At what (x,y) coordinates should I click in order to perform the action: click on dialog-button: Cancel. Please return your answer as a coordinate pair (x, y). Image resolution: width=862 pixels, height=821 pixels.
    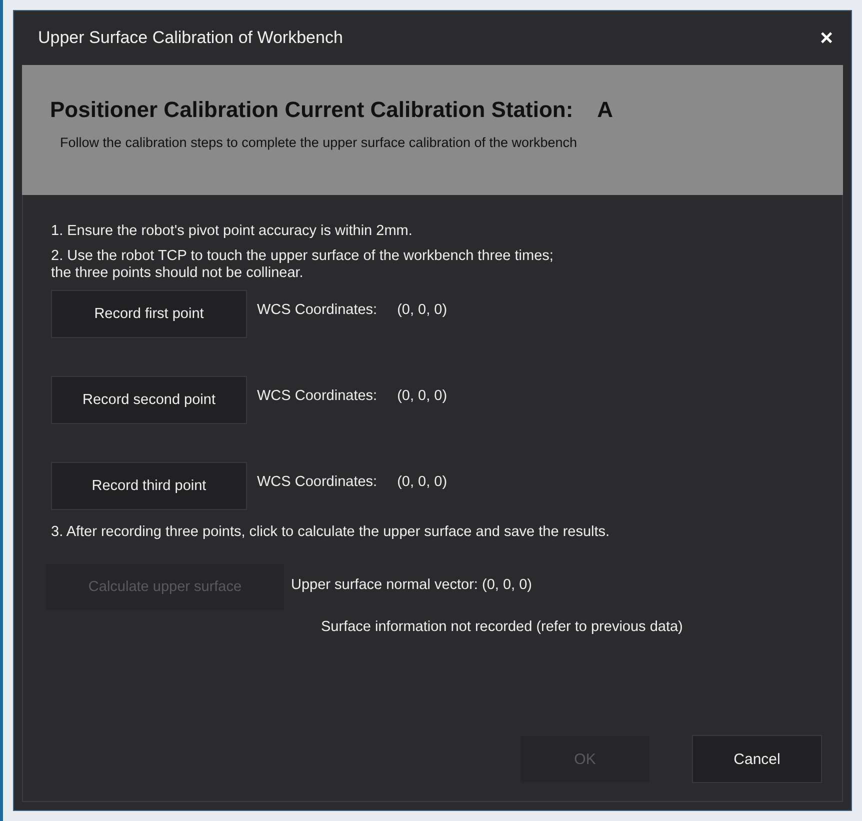
    Looking at the image, I should click on (757, 759).